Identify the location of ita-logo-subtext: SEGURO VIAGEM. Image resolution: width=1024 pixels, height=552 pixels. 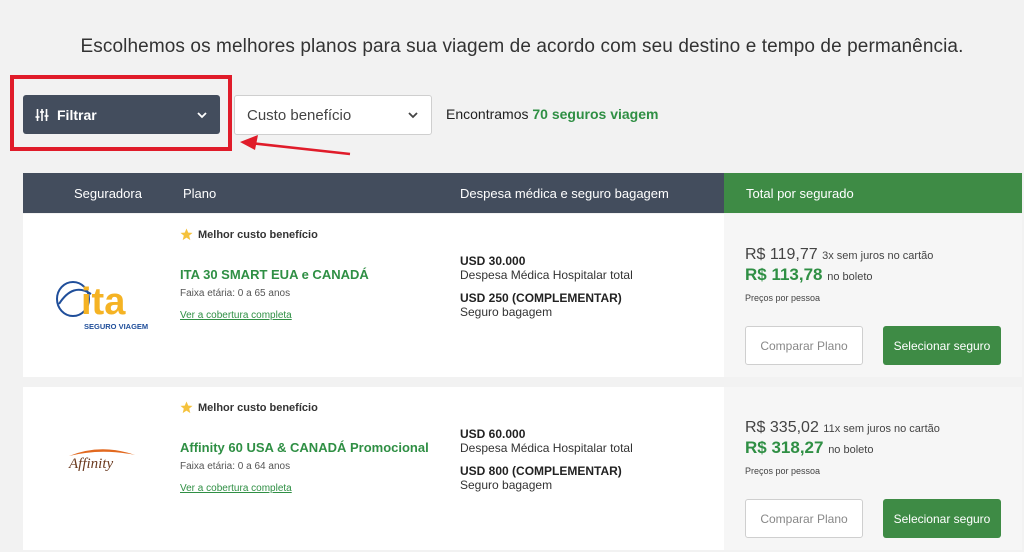
(116, 326).